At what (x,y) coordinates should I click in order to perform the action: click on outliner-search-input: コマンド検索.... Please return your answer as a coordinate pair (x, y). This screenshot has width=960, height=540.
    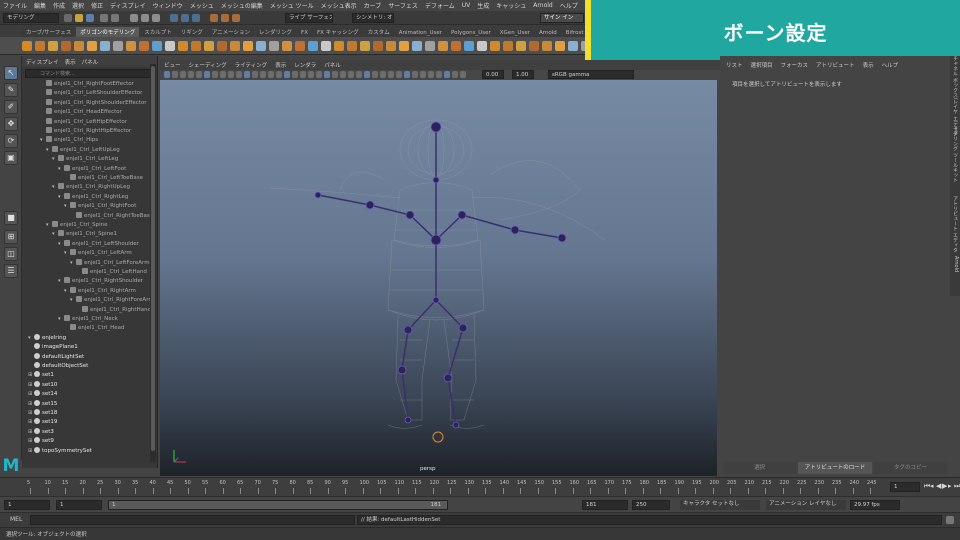
    Looking at the image, I should click on (89, 73).